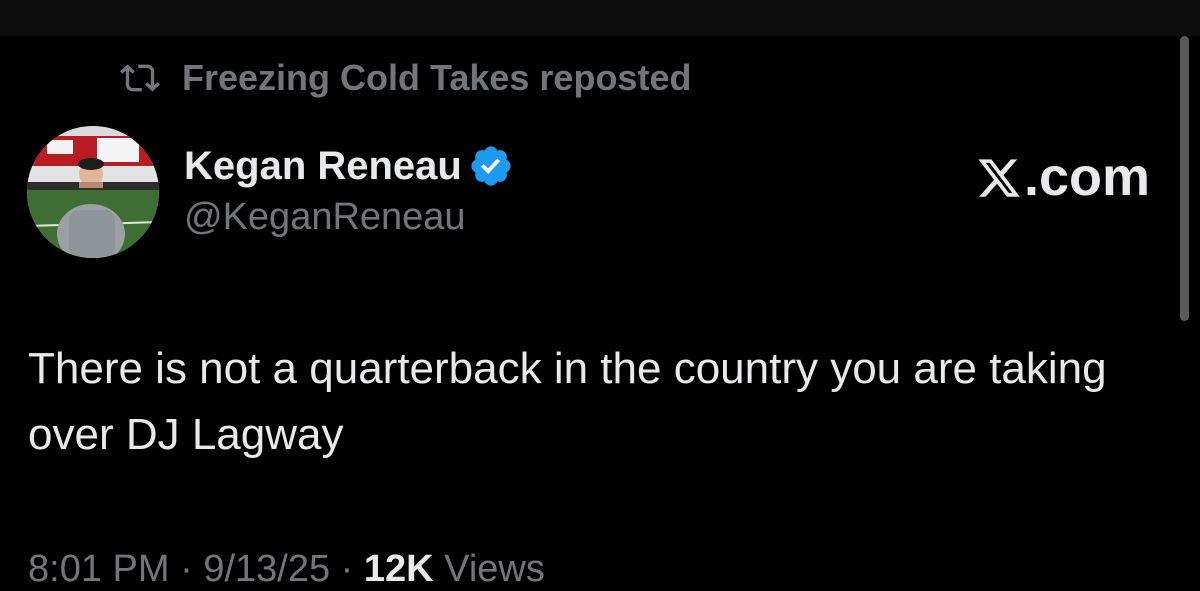  I want to click on verified-badge-icon, so click(491, 166).